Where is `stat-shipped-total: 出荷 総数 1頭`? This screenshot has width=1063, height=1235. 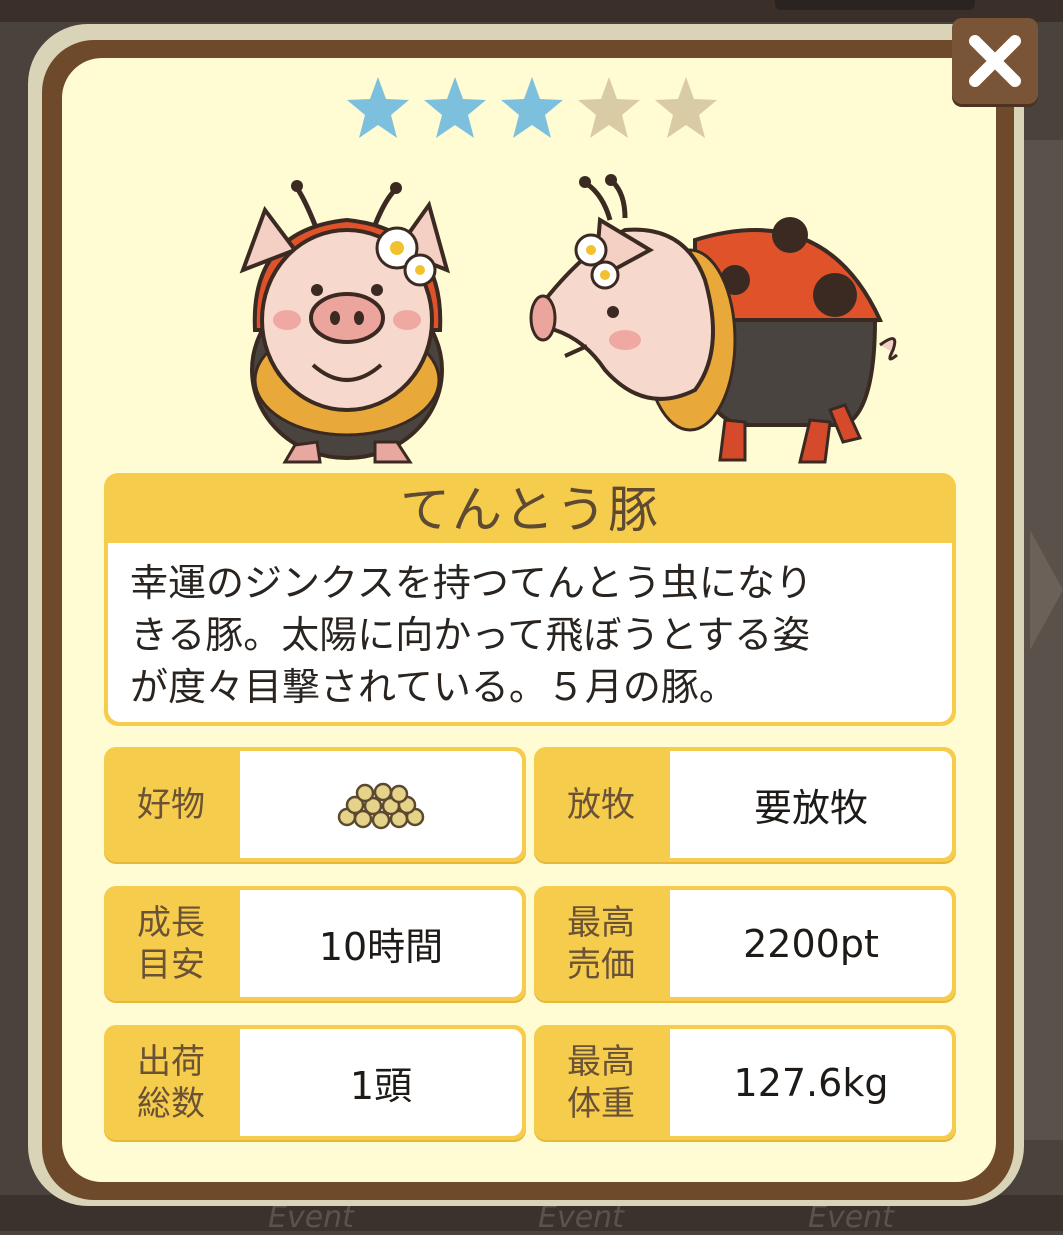 stat-shipped-total: 出荷 総数 1頭 is located at coordinates (315, 1082).